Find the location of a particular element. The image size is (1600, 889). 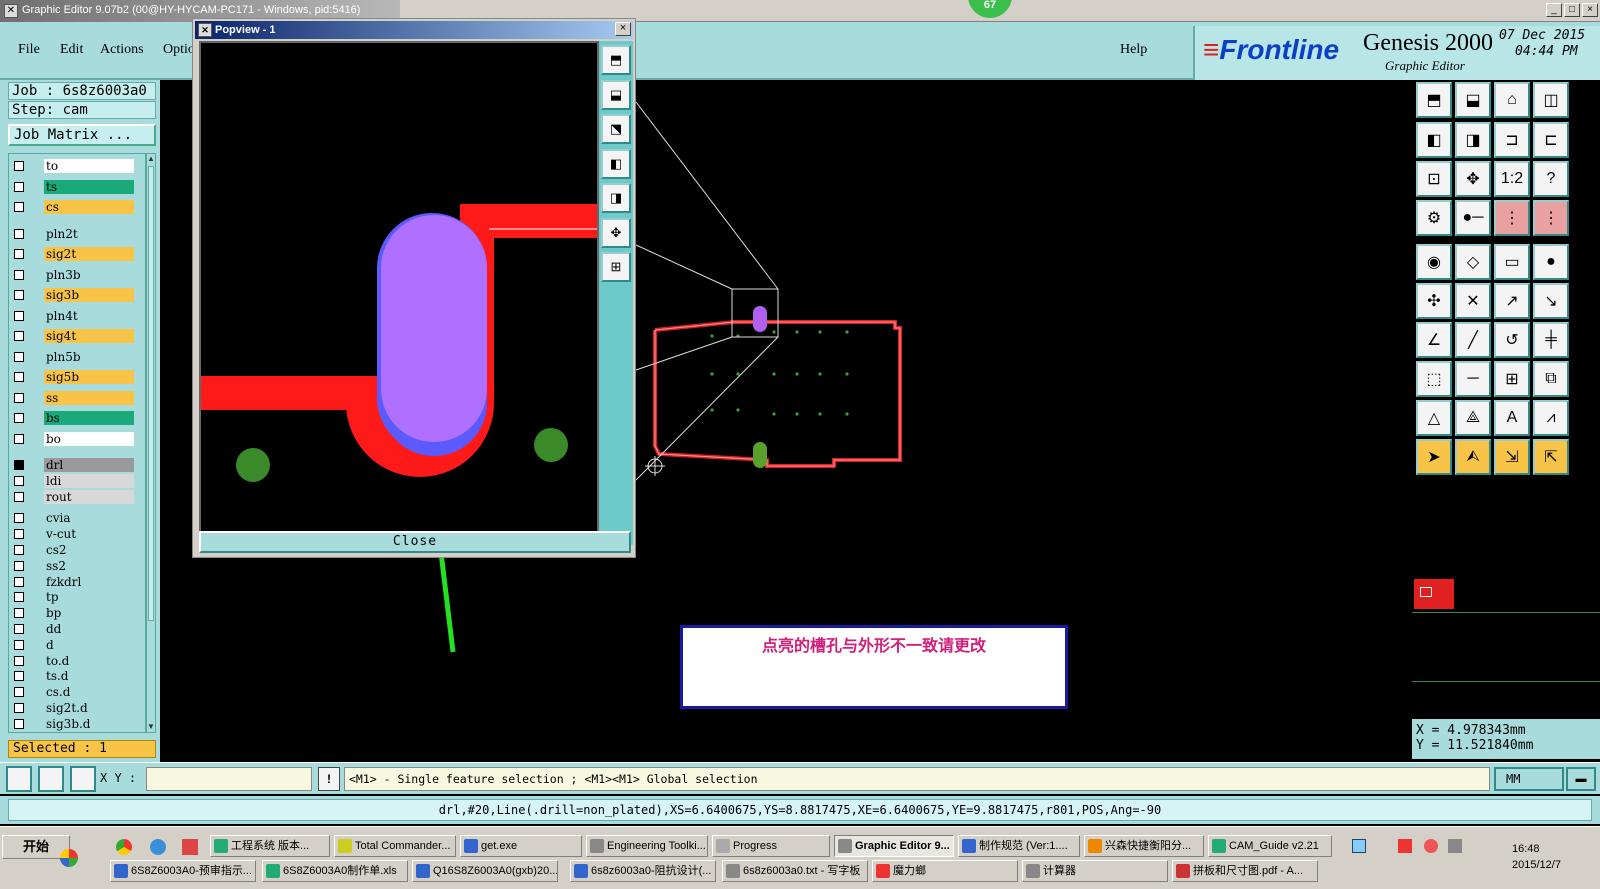

toolbar-button-icon: ╱ is located at coordinates (1473, 340).